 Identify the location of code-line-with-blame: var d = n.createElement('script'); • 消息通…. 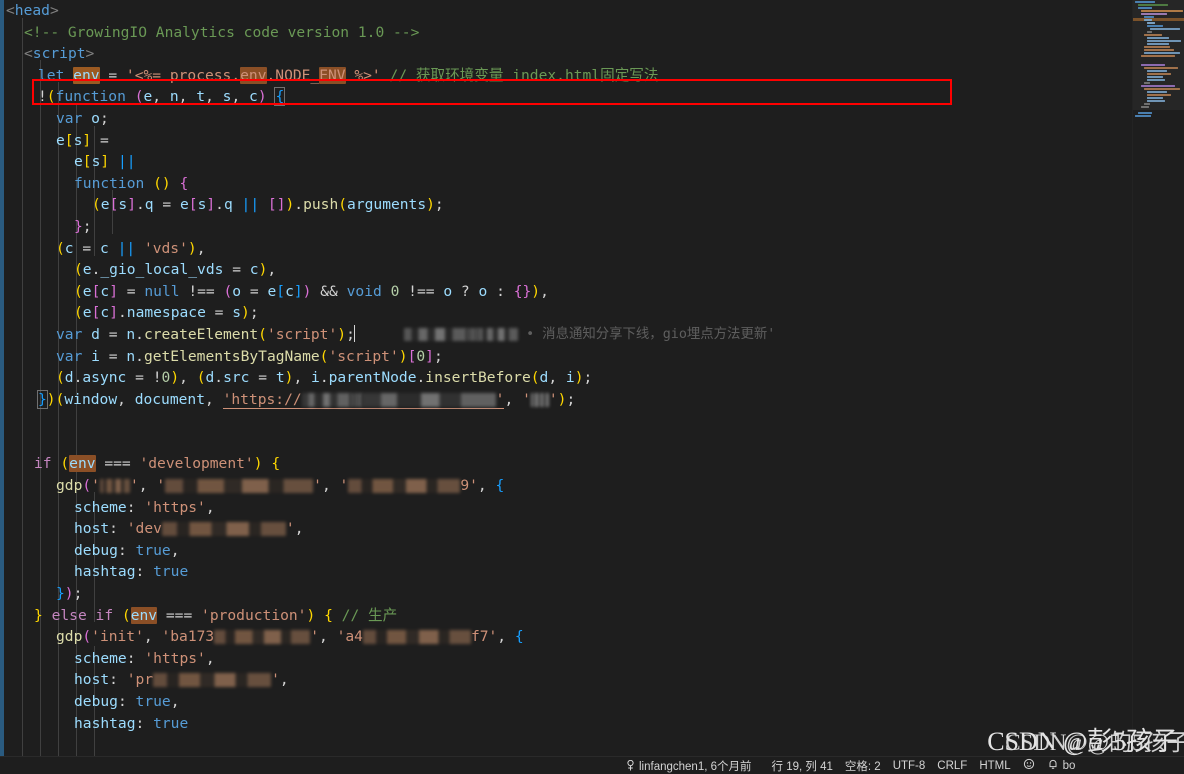
(566, 335).